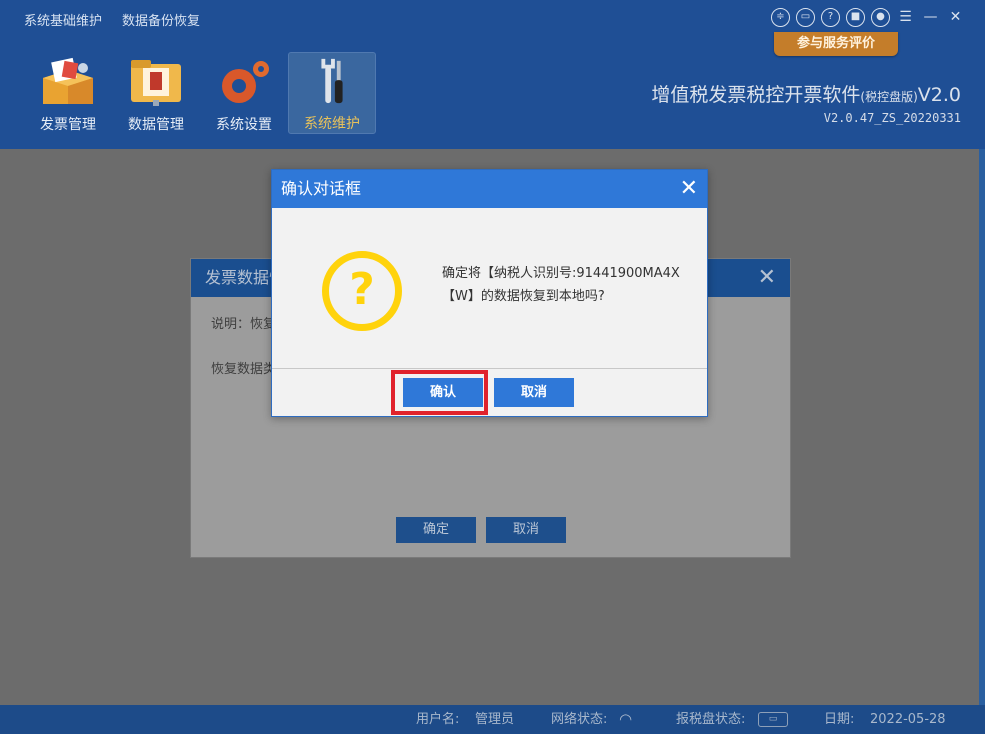 The image size is (985, 734). What do you see at coordinates (836, 44) in the screenshot?
I see `evaluate-service-button: 参与服务评价` at bounding box center [836, 44].